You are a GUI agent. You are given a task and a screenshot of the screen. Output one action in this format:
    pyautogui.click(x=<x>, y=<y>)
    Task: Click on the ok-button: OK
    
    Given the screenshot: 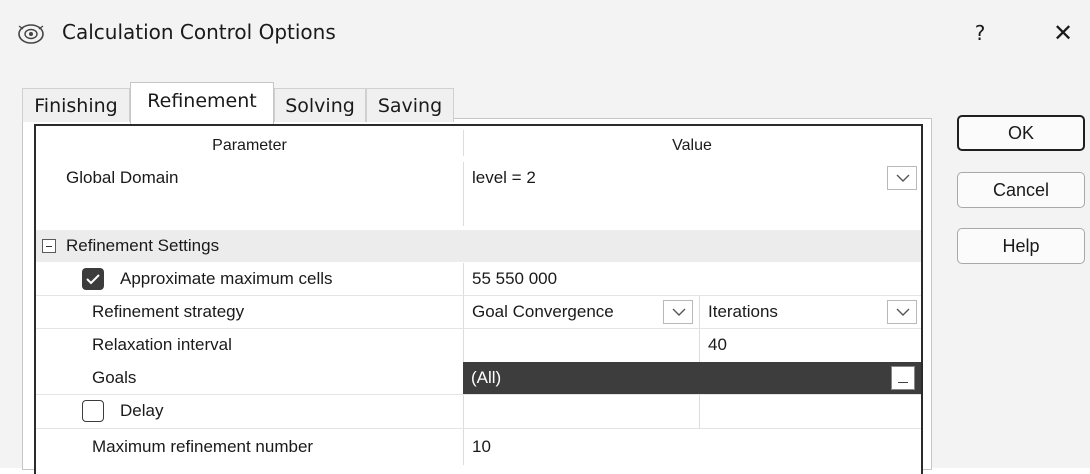 What is the action you would take?
    pyautogui.click(x=1021, y=133)
    